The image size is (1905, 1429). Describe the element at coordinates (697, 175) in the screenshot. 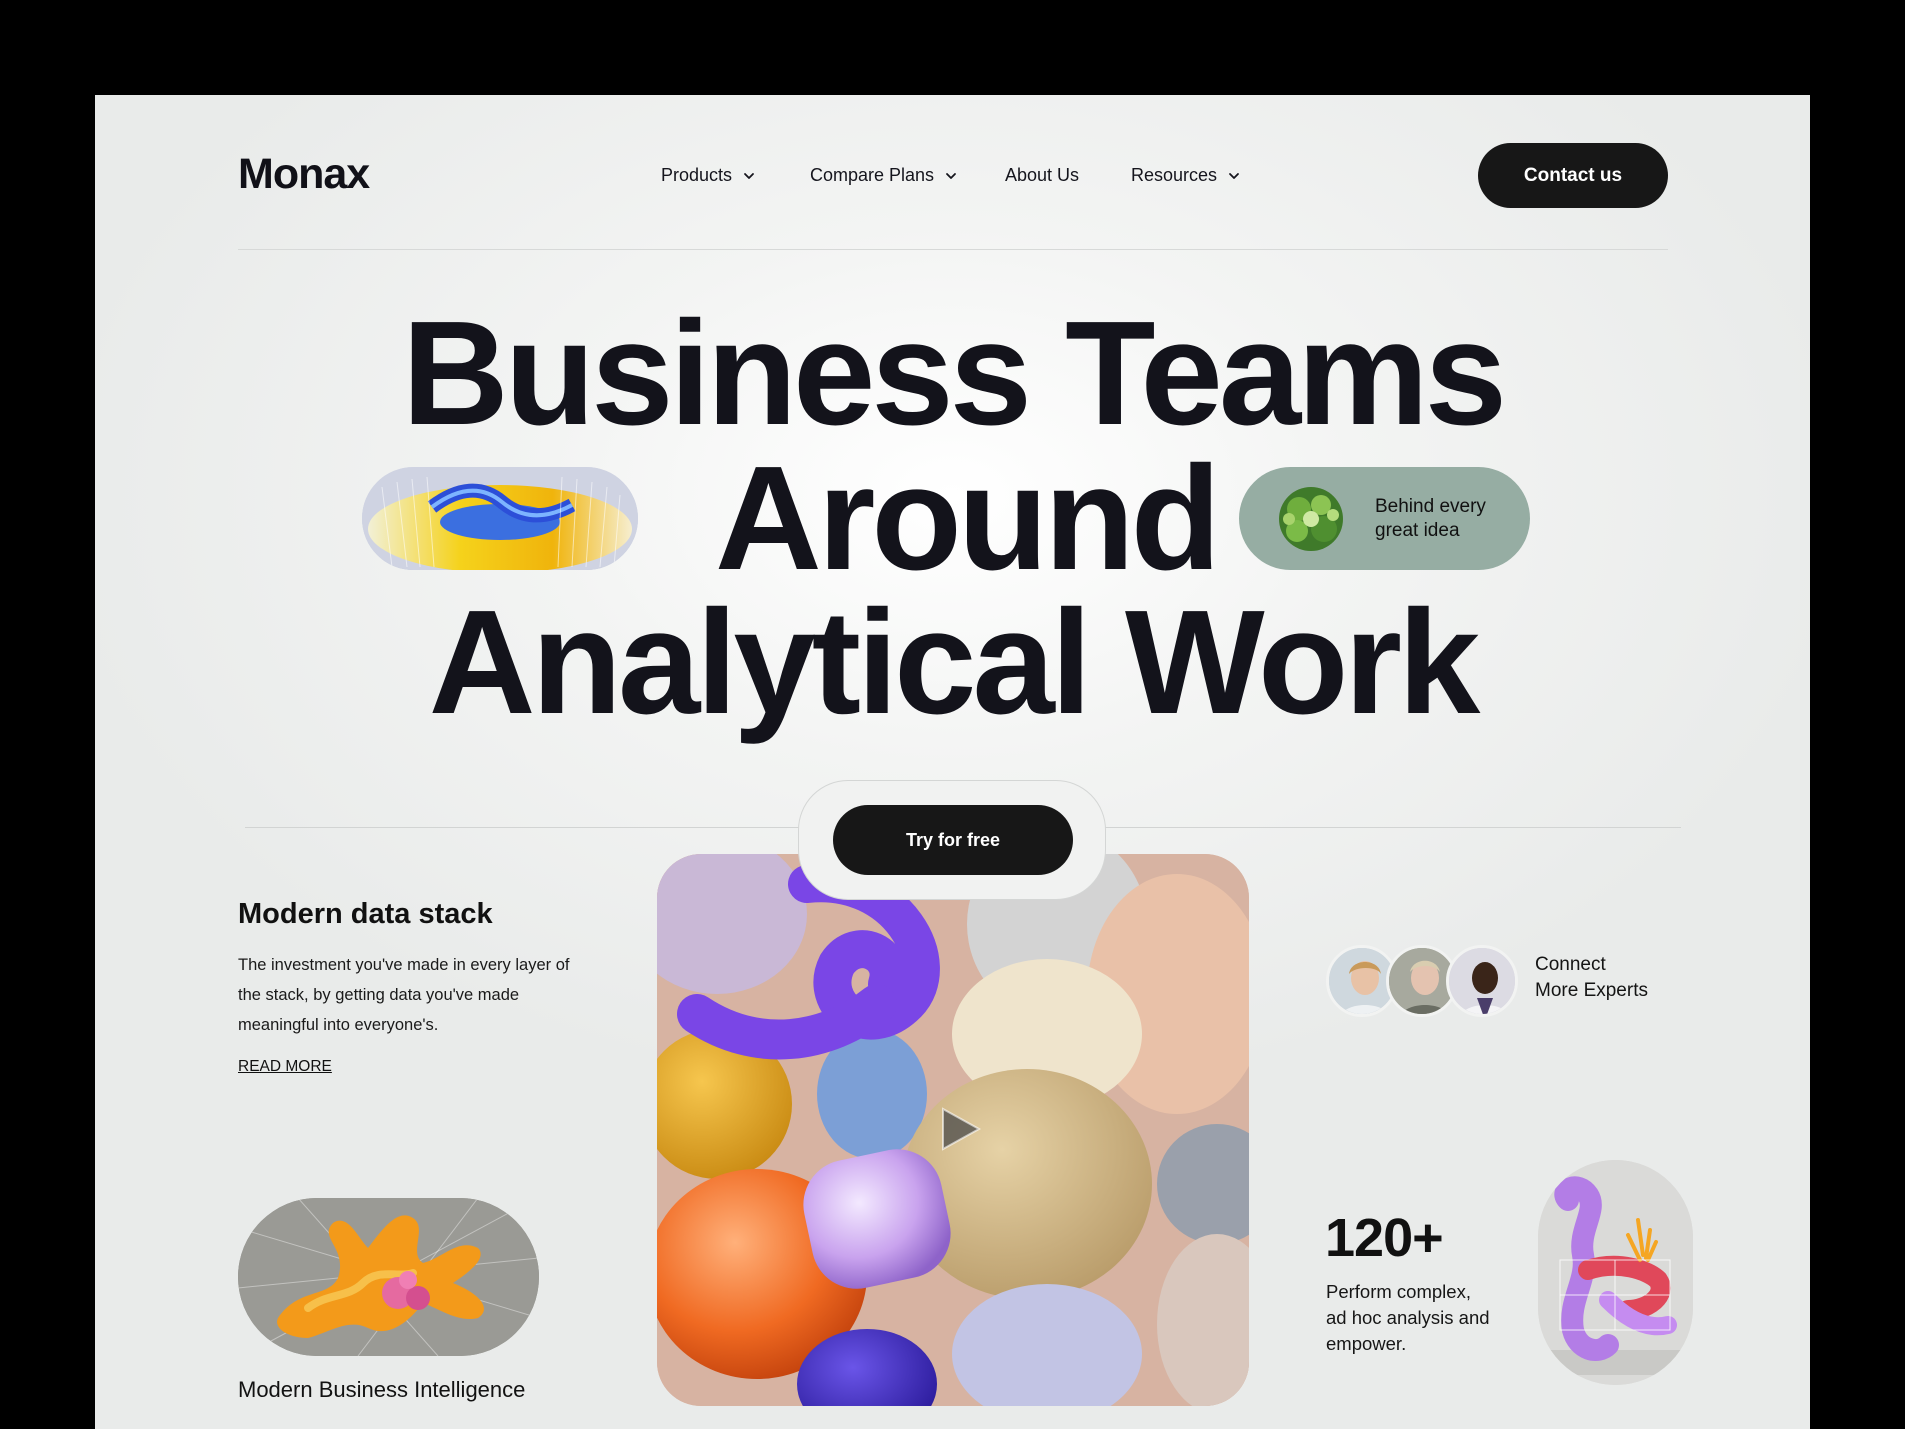

I see `nav-item-label: Products` at that location.